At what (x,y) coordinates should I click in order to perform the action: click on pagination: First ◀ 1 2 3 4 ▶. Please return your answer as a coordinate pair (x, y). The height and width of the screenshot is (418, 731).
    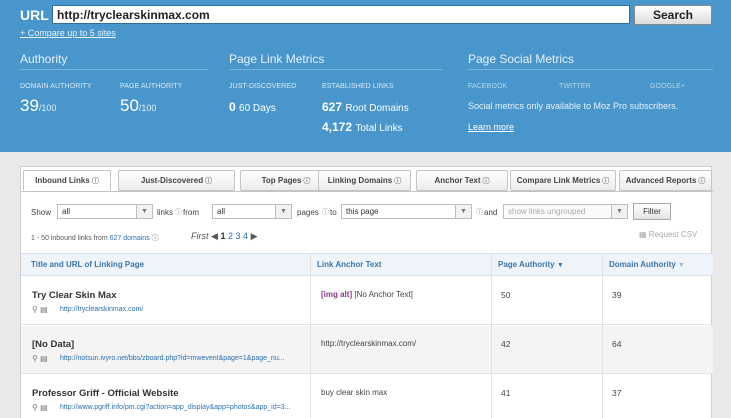
    Looking at the image, I should click on (224, 236).